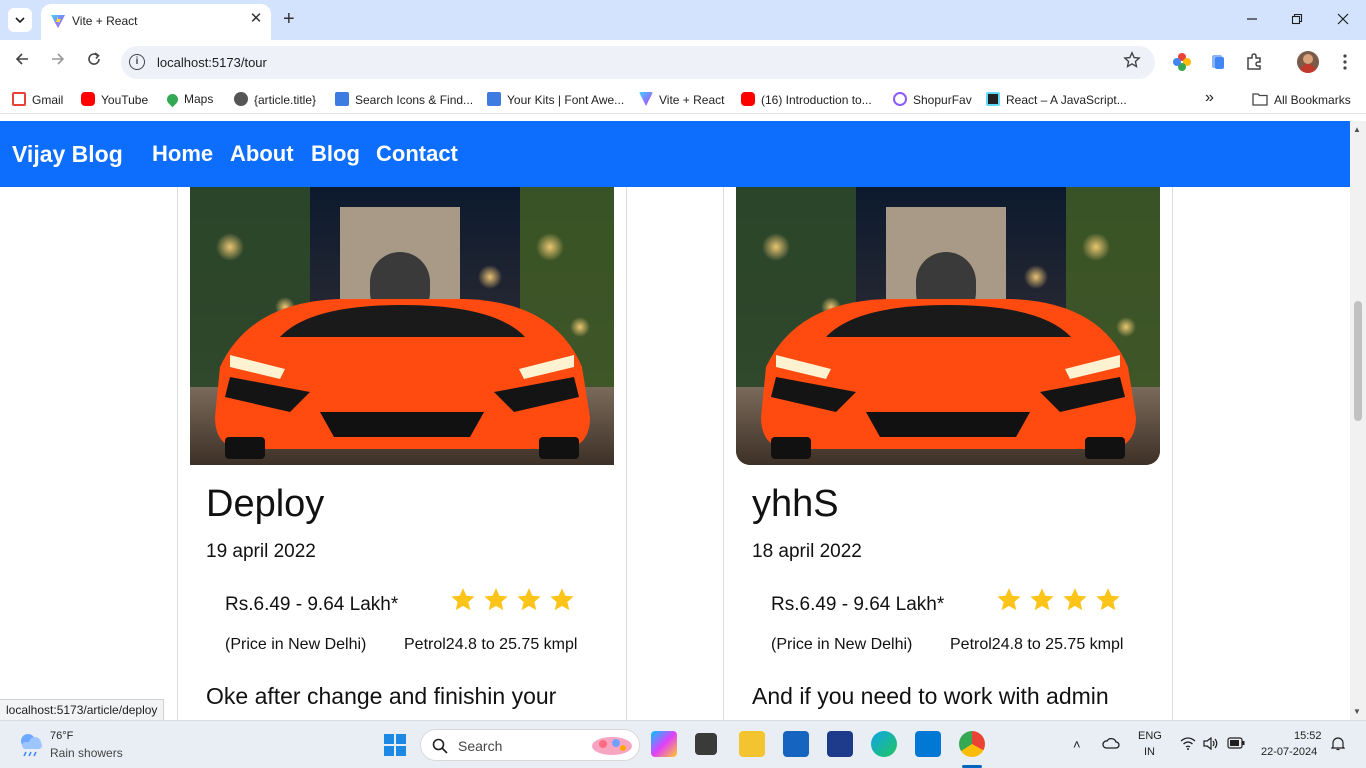 This screenshot has height=768, width=1366. Describe the element at coordinates (395, 745) in the screenshot. I see `windows-start-icon` at that location.